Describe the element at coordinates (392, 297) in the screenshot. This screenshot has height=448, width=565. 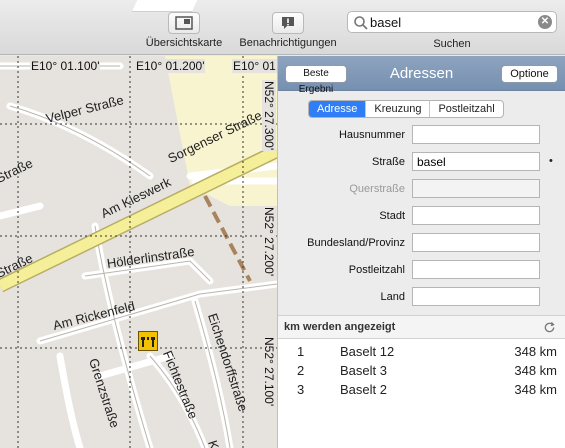
I see `country-label: Land` at that location.